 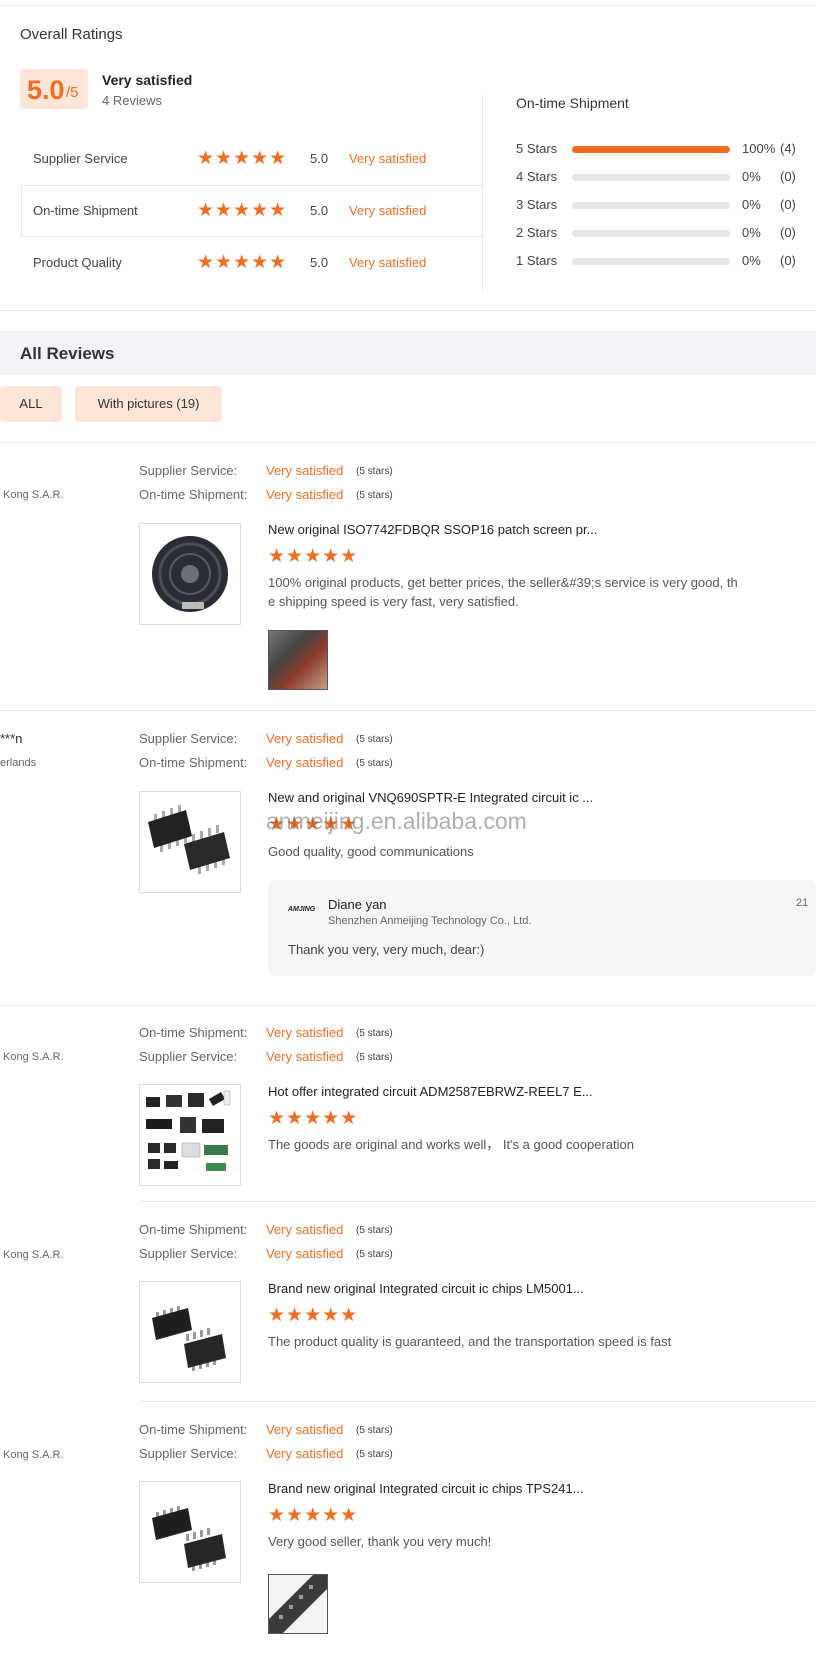 I want to click on distribution-row: 3 Stars 0% (0), so click(x=661, y=207).